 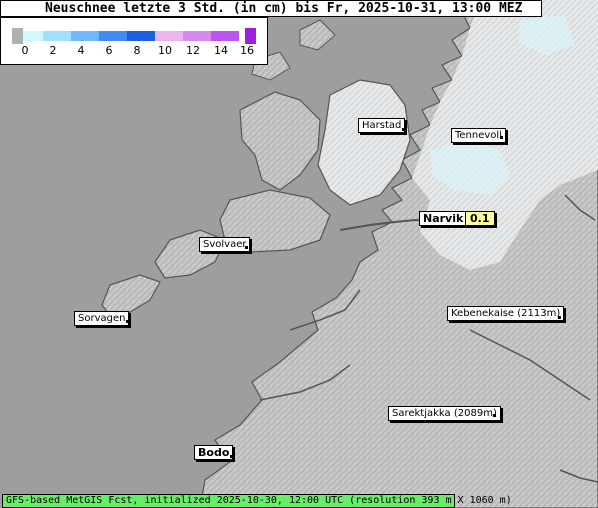 What do you see at coordinates (382, 125) in the screenshot?
I see `place-label-harstad: Harstad` at bounding box center [382, 125].